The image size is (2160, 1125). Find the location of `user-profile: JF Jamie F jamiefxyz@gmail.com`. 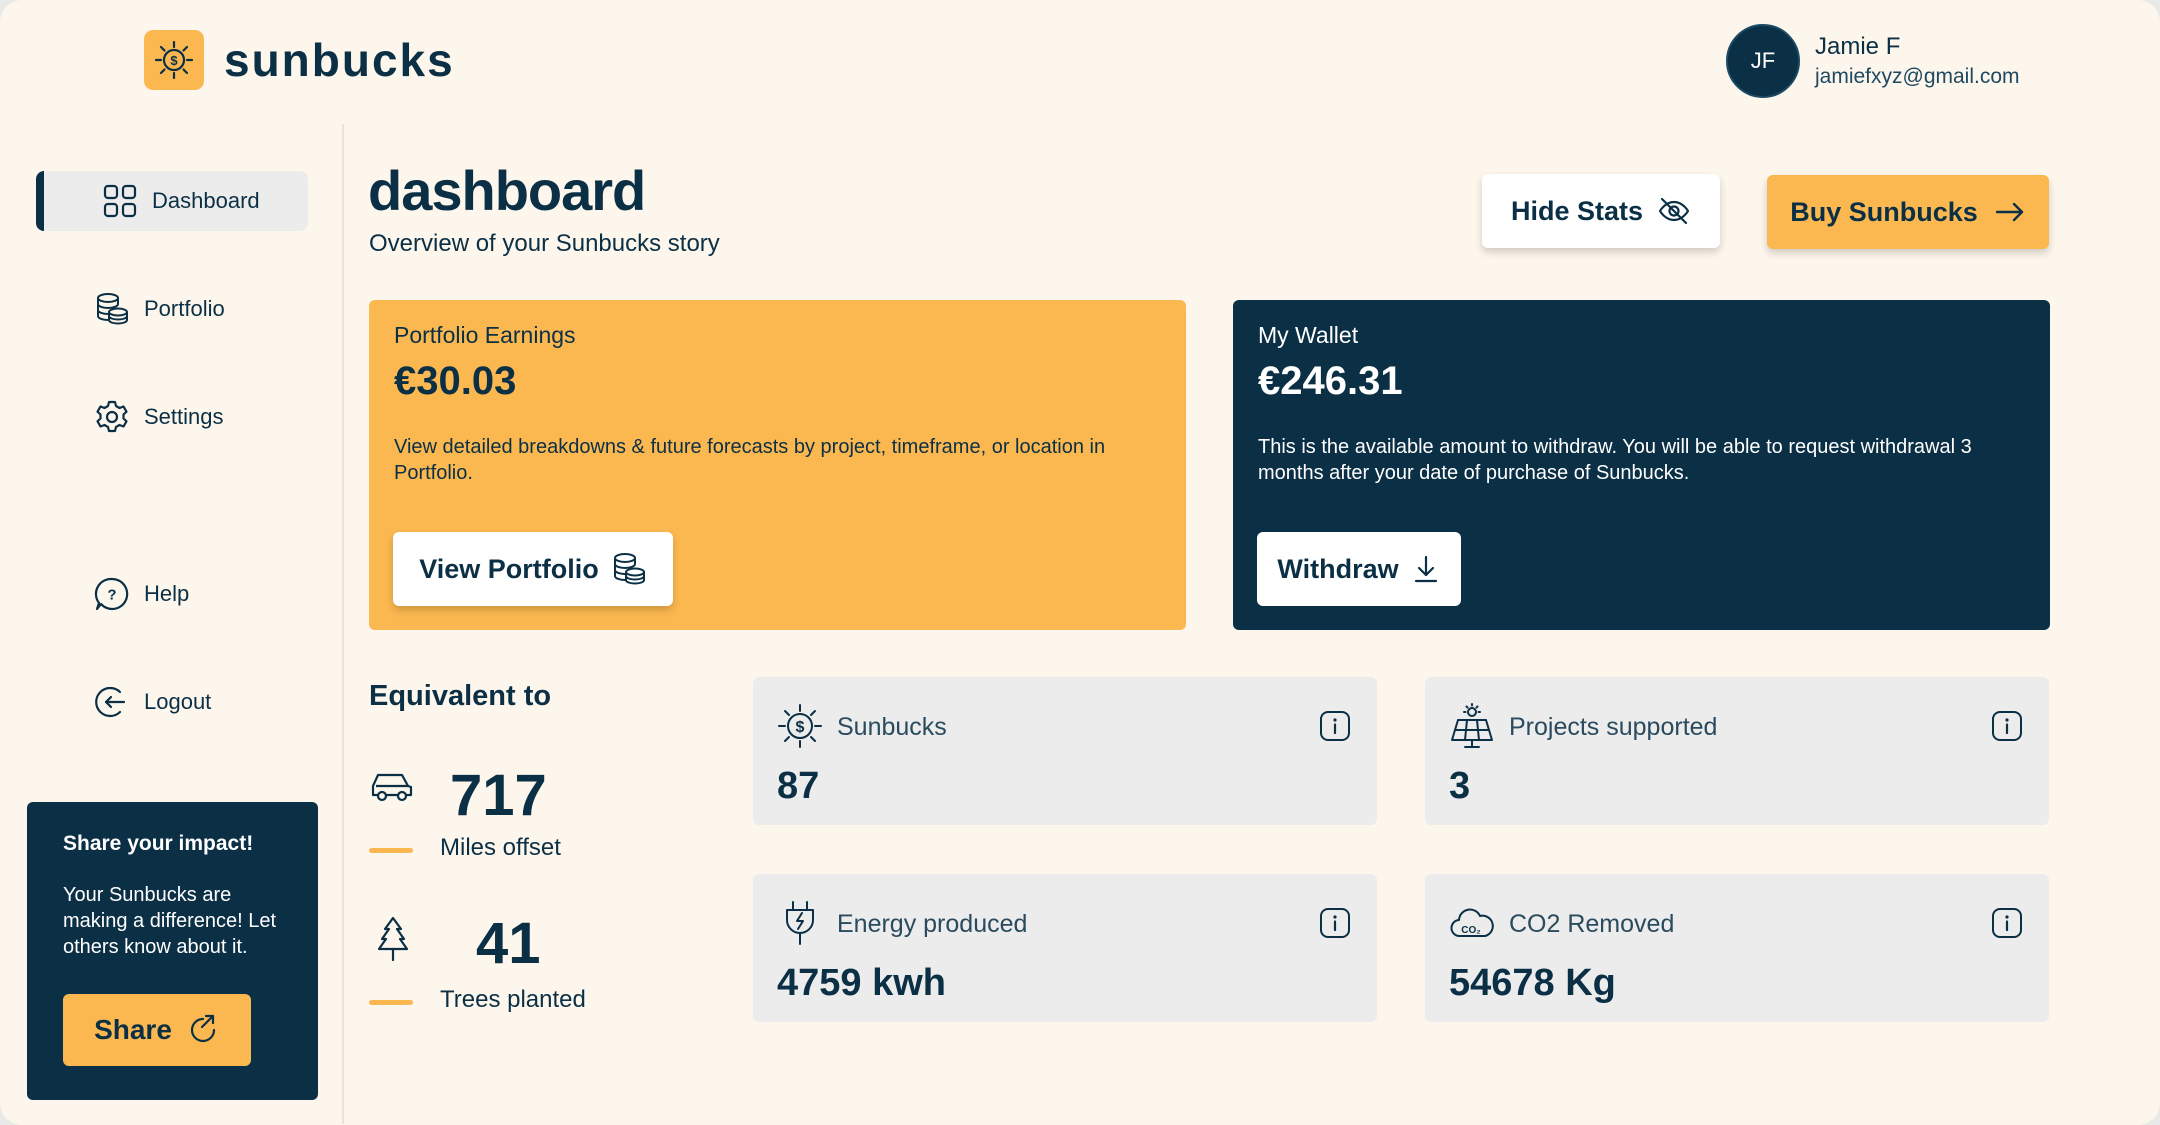

user-profile: JF Jamie F jamiefxyz@gmail.com is located at coordinates (1873, 61).